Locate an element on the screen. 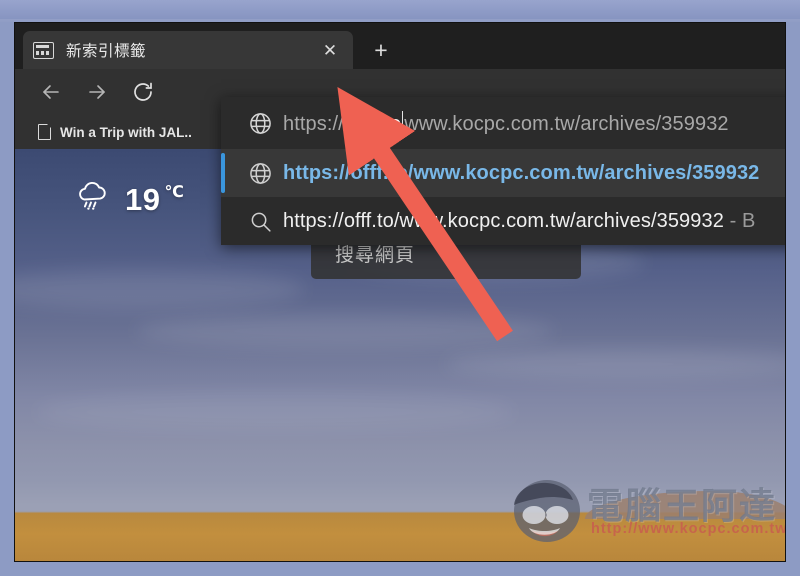  reload-icon is located at coordinates (143, 92).